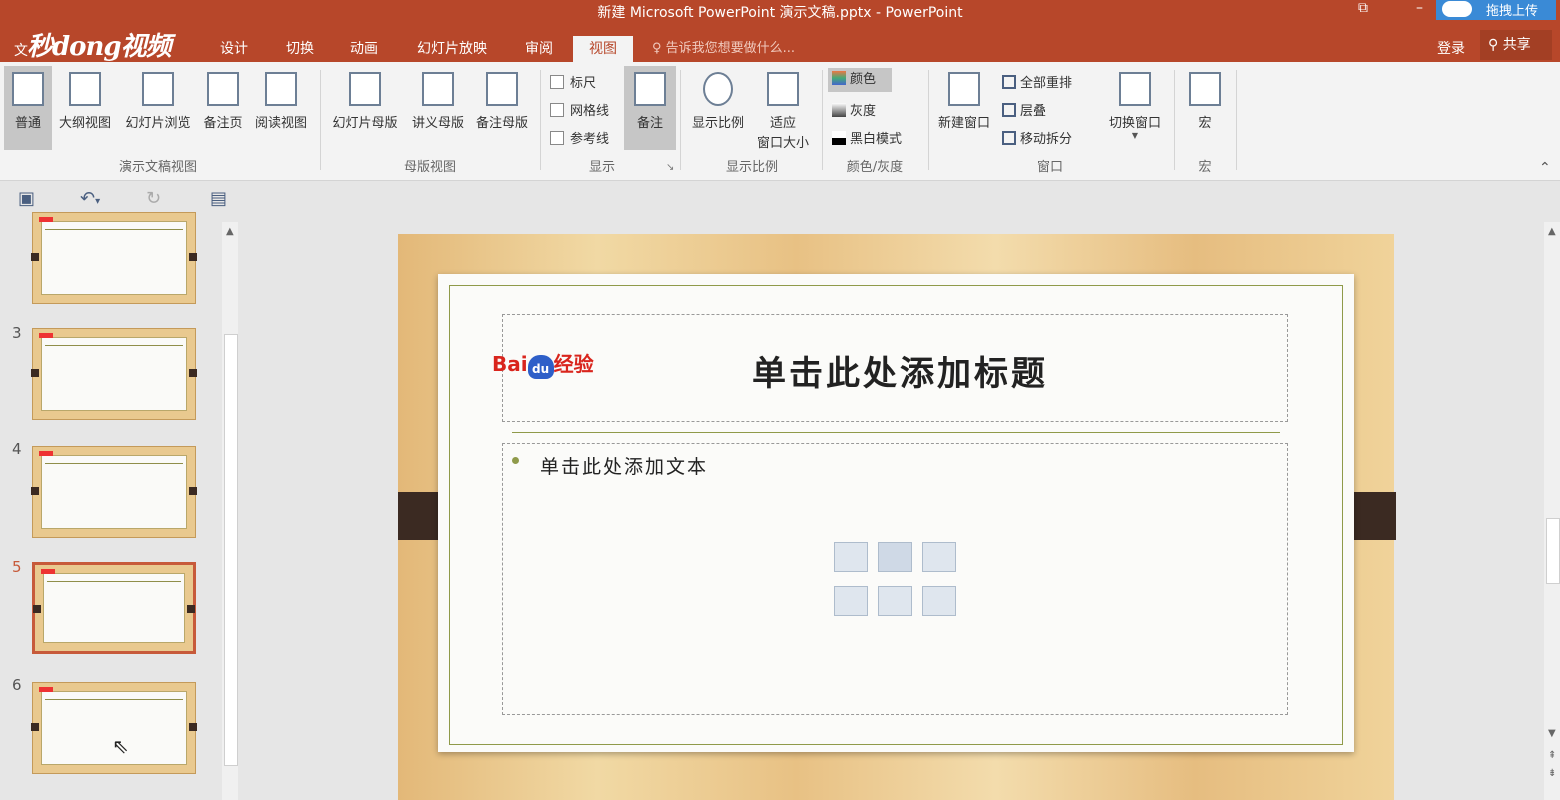 The height and width of the screenshot is (800, 1560). What do you see at coordinates (364, 49) in the screenshot?
I see `tab-animations: 动画` at bounding box center [364, 49].